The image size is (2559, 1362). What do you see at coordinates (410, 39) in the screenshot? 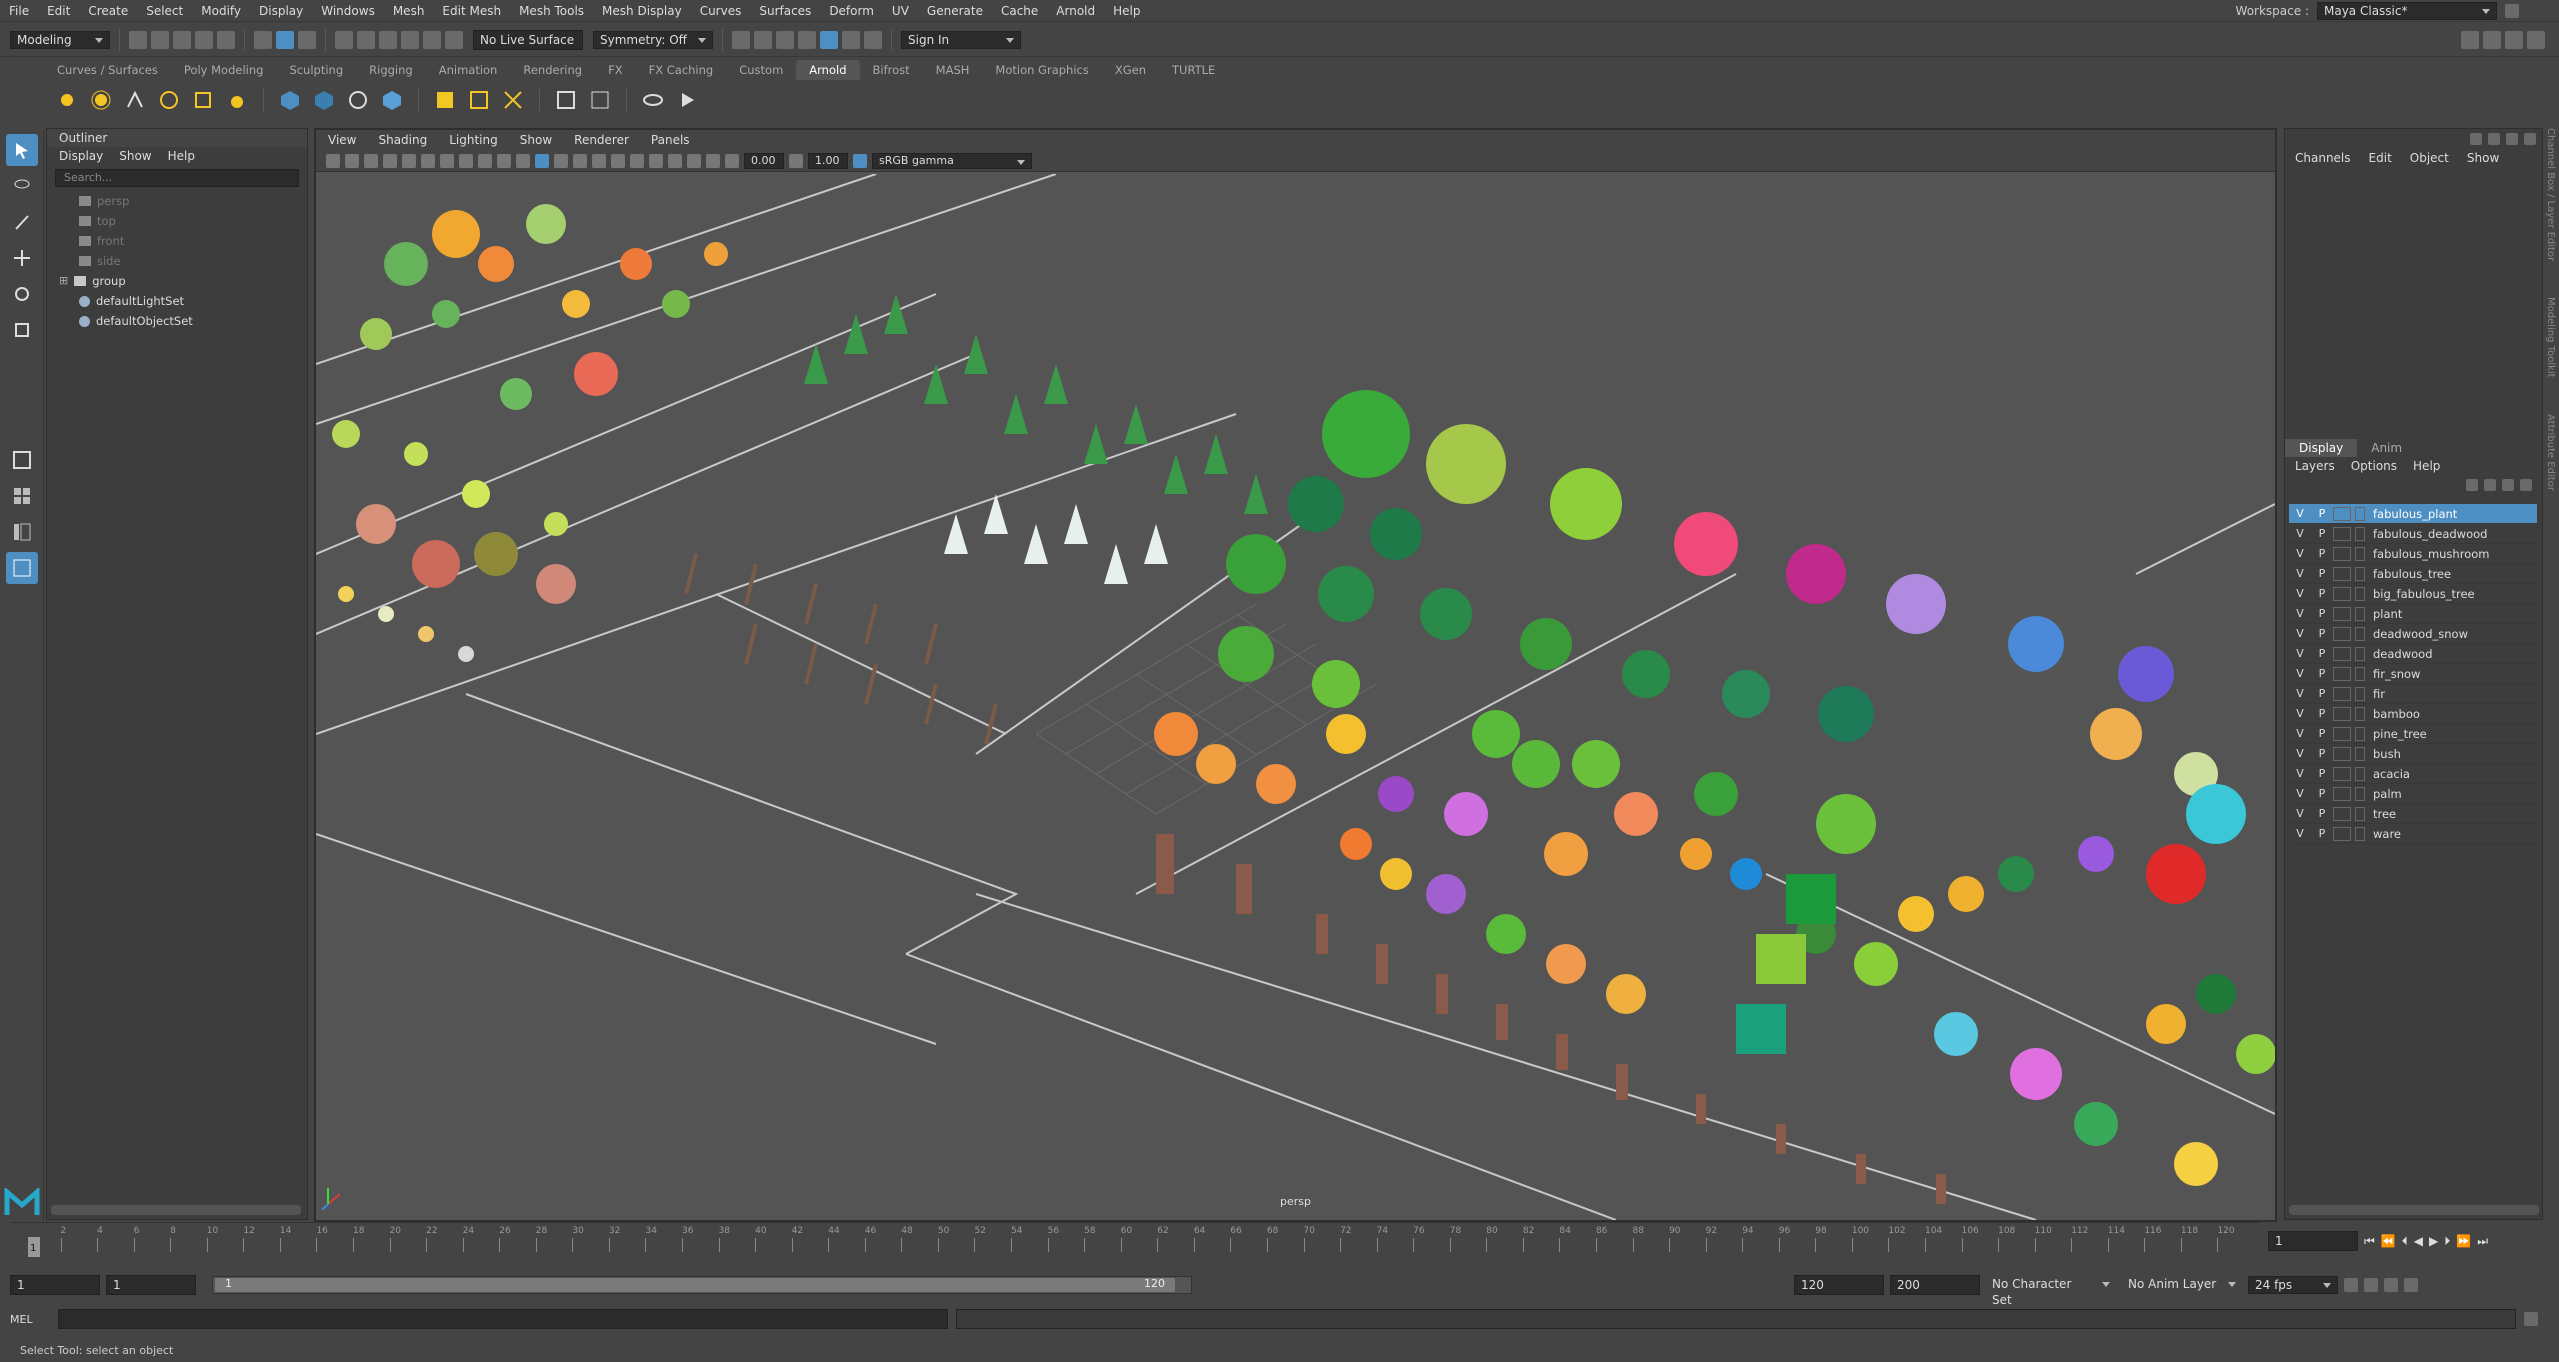
I see `snap-view-icon` at bounding box center [410, 39].